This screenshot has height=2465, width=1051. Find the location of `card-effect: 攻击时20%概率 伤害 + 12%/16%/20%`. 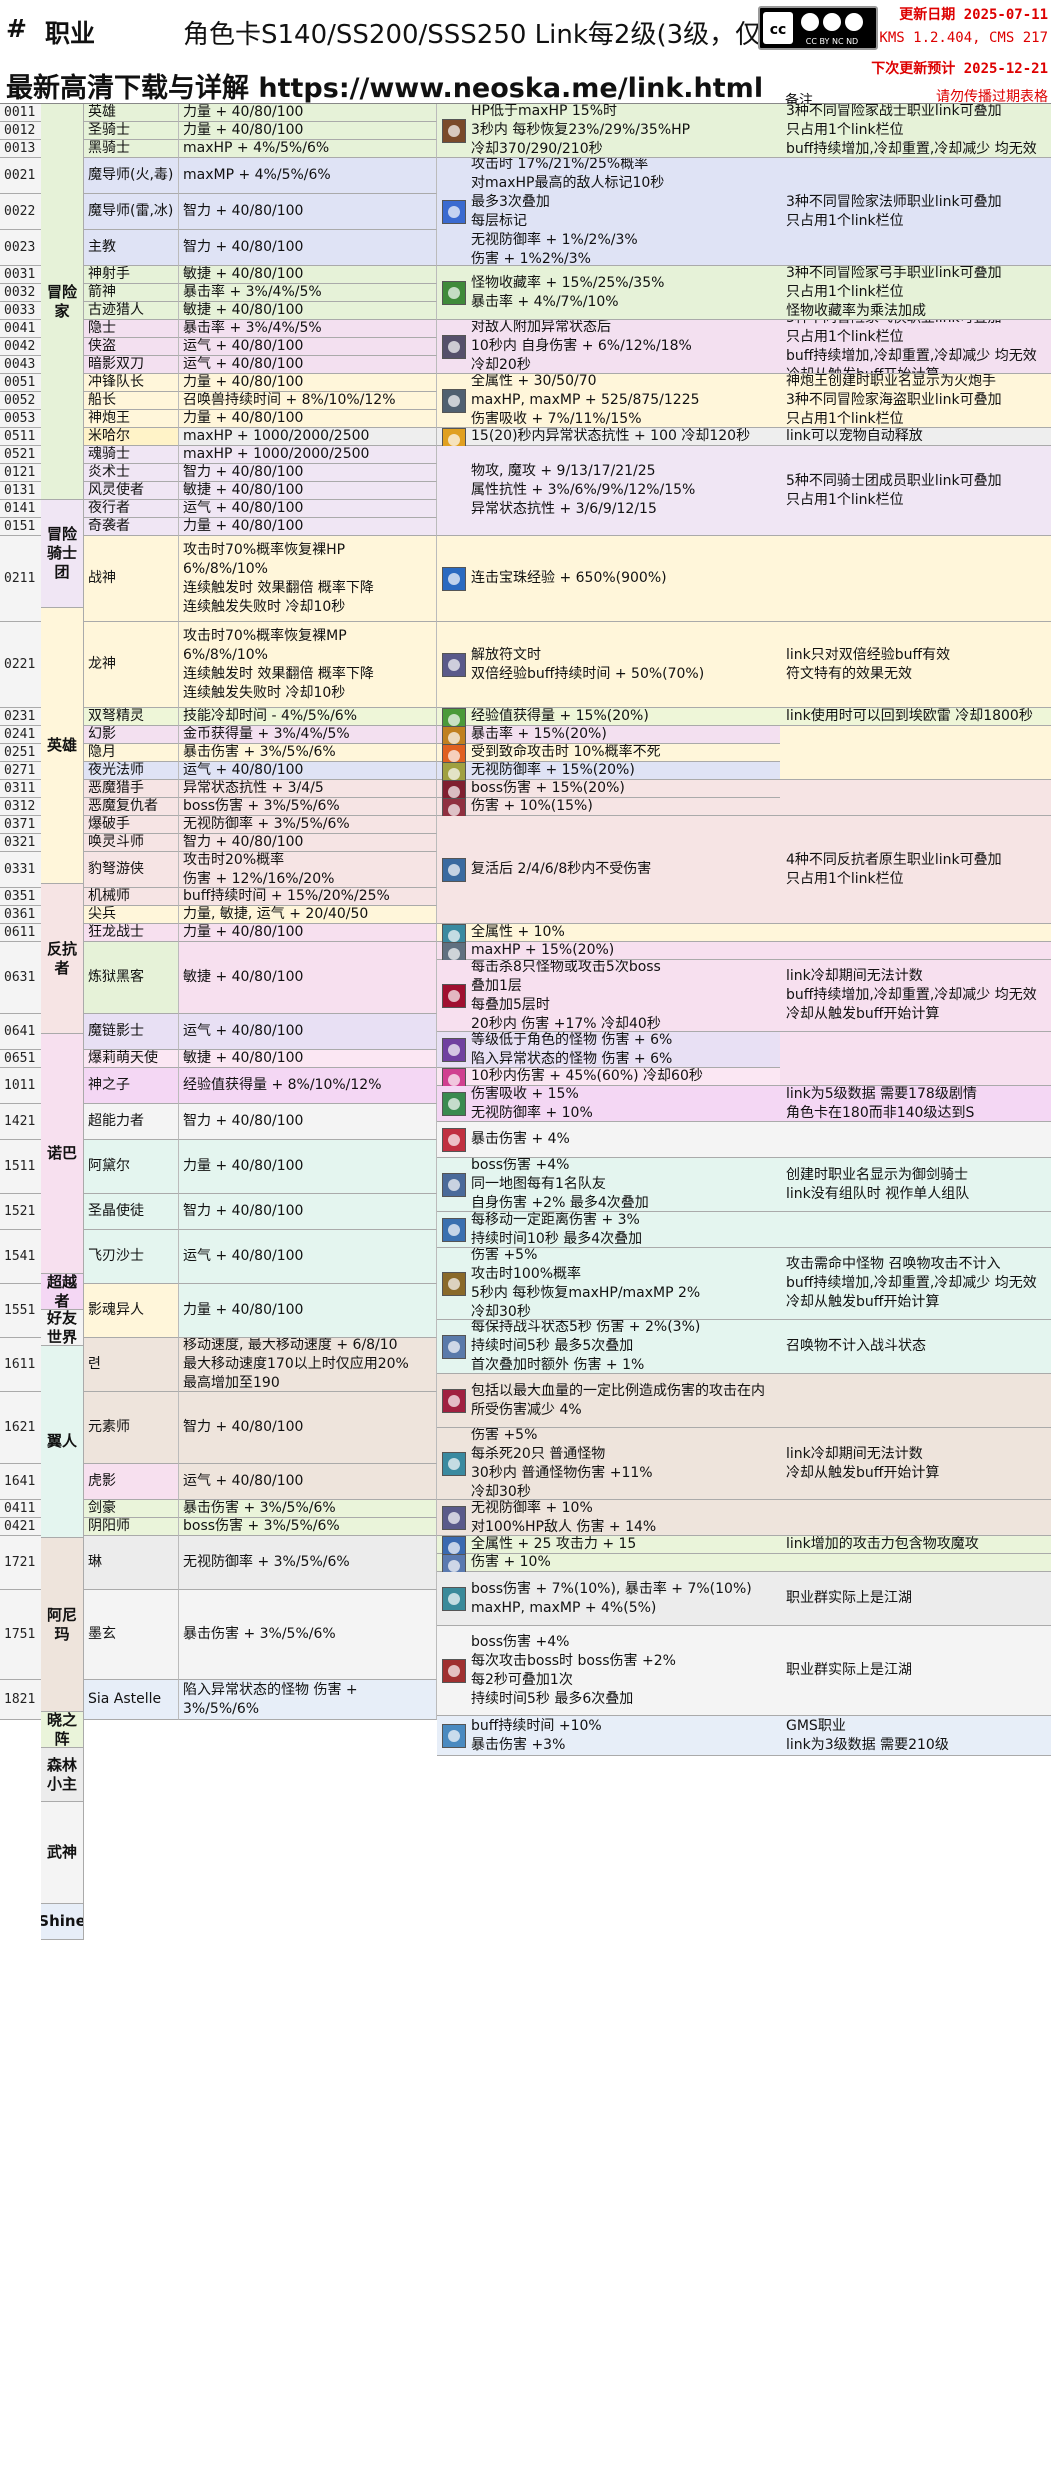

card-effect: 攻击时20%概率 伤害 + 12%/16%/20% is located at coordinates (308, 870).